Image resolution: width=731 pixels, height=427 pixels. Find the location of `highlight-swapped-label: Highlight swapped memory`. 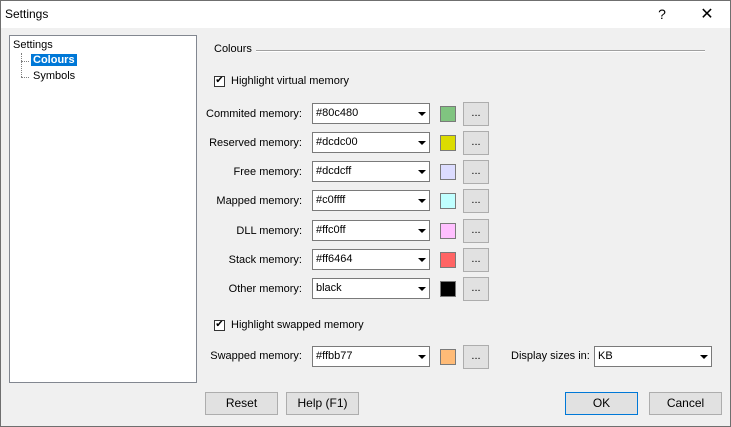

highlight-swapped-label: Highlight swapped memory is located at coordinates (297, 325).